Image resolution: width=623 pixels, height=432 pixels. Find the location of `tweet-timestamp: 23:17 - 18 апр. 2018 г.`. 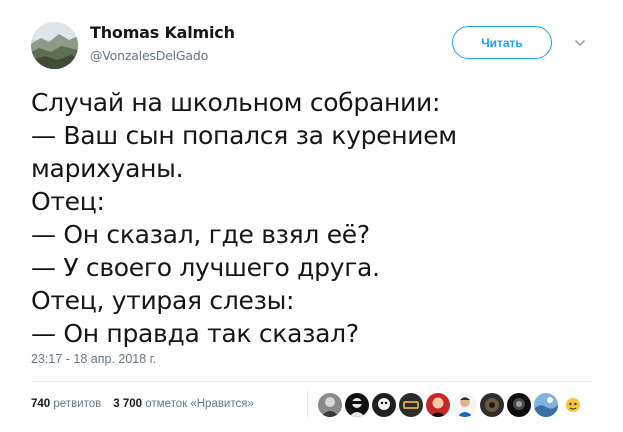

tweet-timestamp: 23:17 - 18 апр. 2018 г. is located at coordinates (93, 359).